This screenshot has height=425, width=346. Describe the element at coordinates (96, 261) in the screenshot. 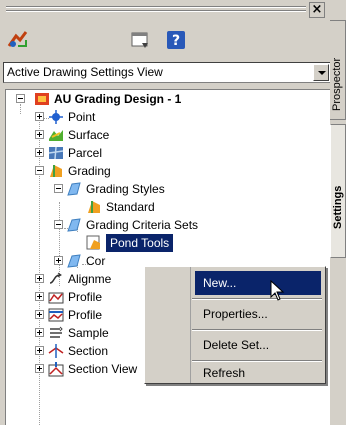

I see `tree-item-label: Cor` at that location.